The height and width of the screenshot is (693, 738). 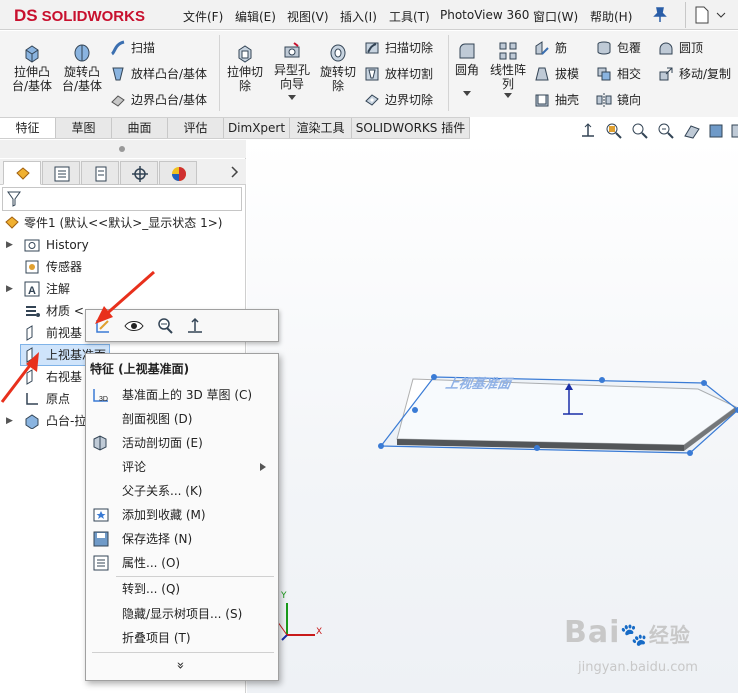 What do you see at coordinates (77, 336) in the screenshot?
I see `annotation-arrows` at bounding box center [77, 336].